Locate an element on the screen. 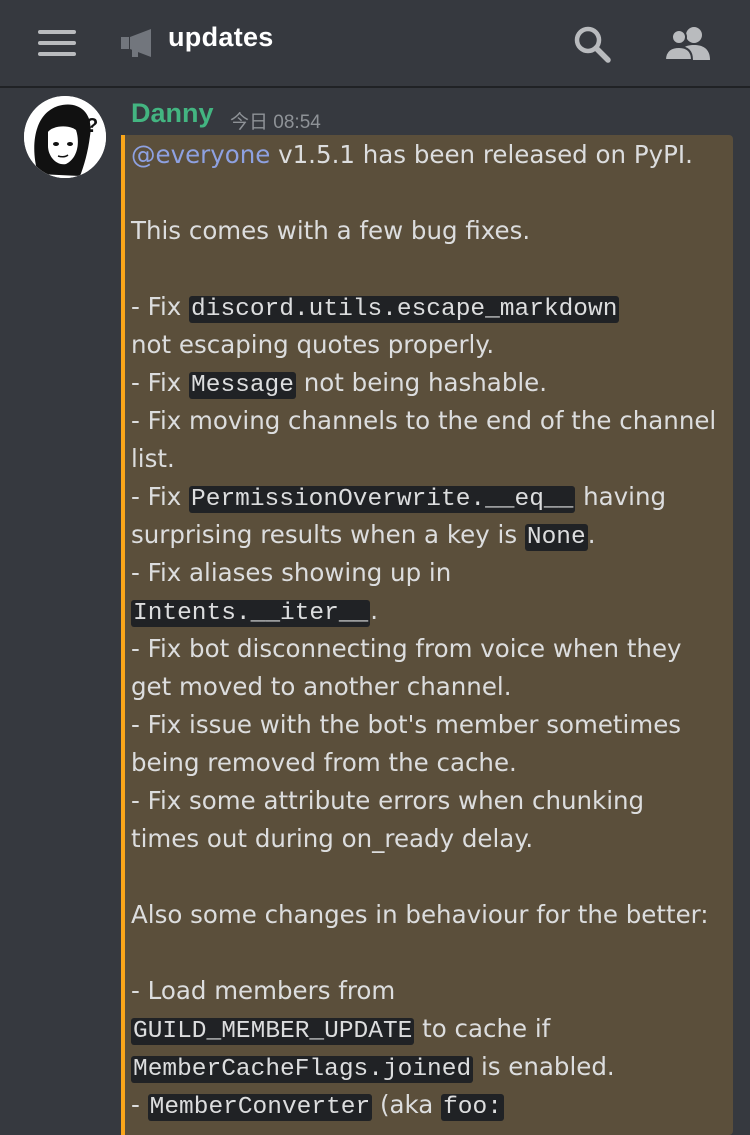  text-run: surprising results when a key is is located at coordinates (328, 534).